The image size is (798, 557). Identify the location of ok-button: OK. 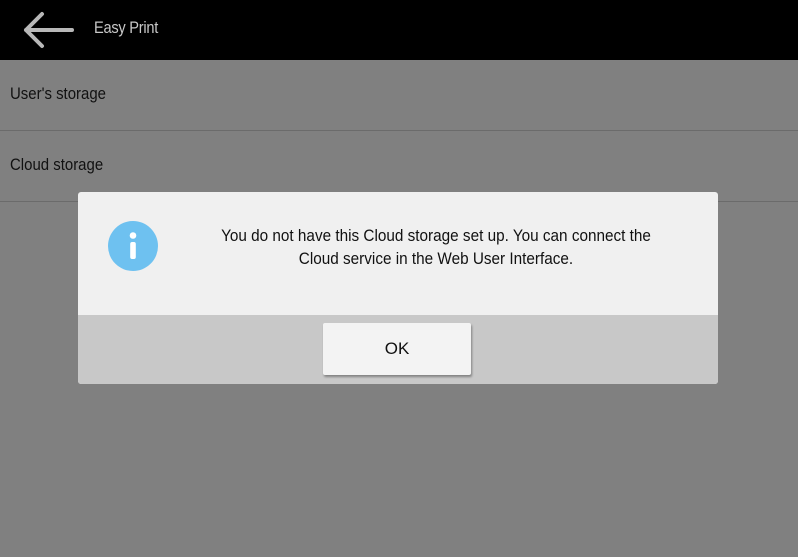
(397, 349).